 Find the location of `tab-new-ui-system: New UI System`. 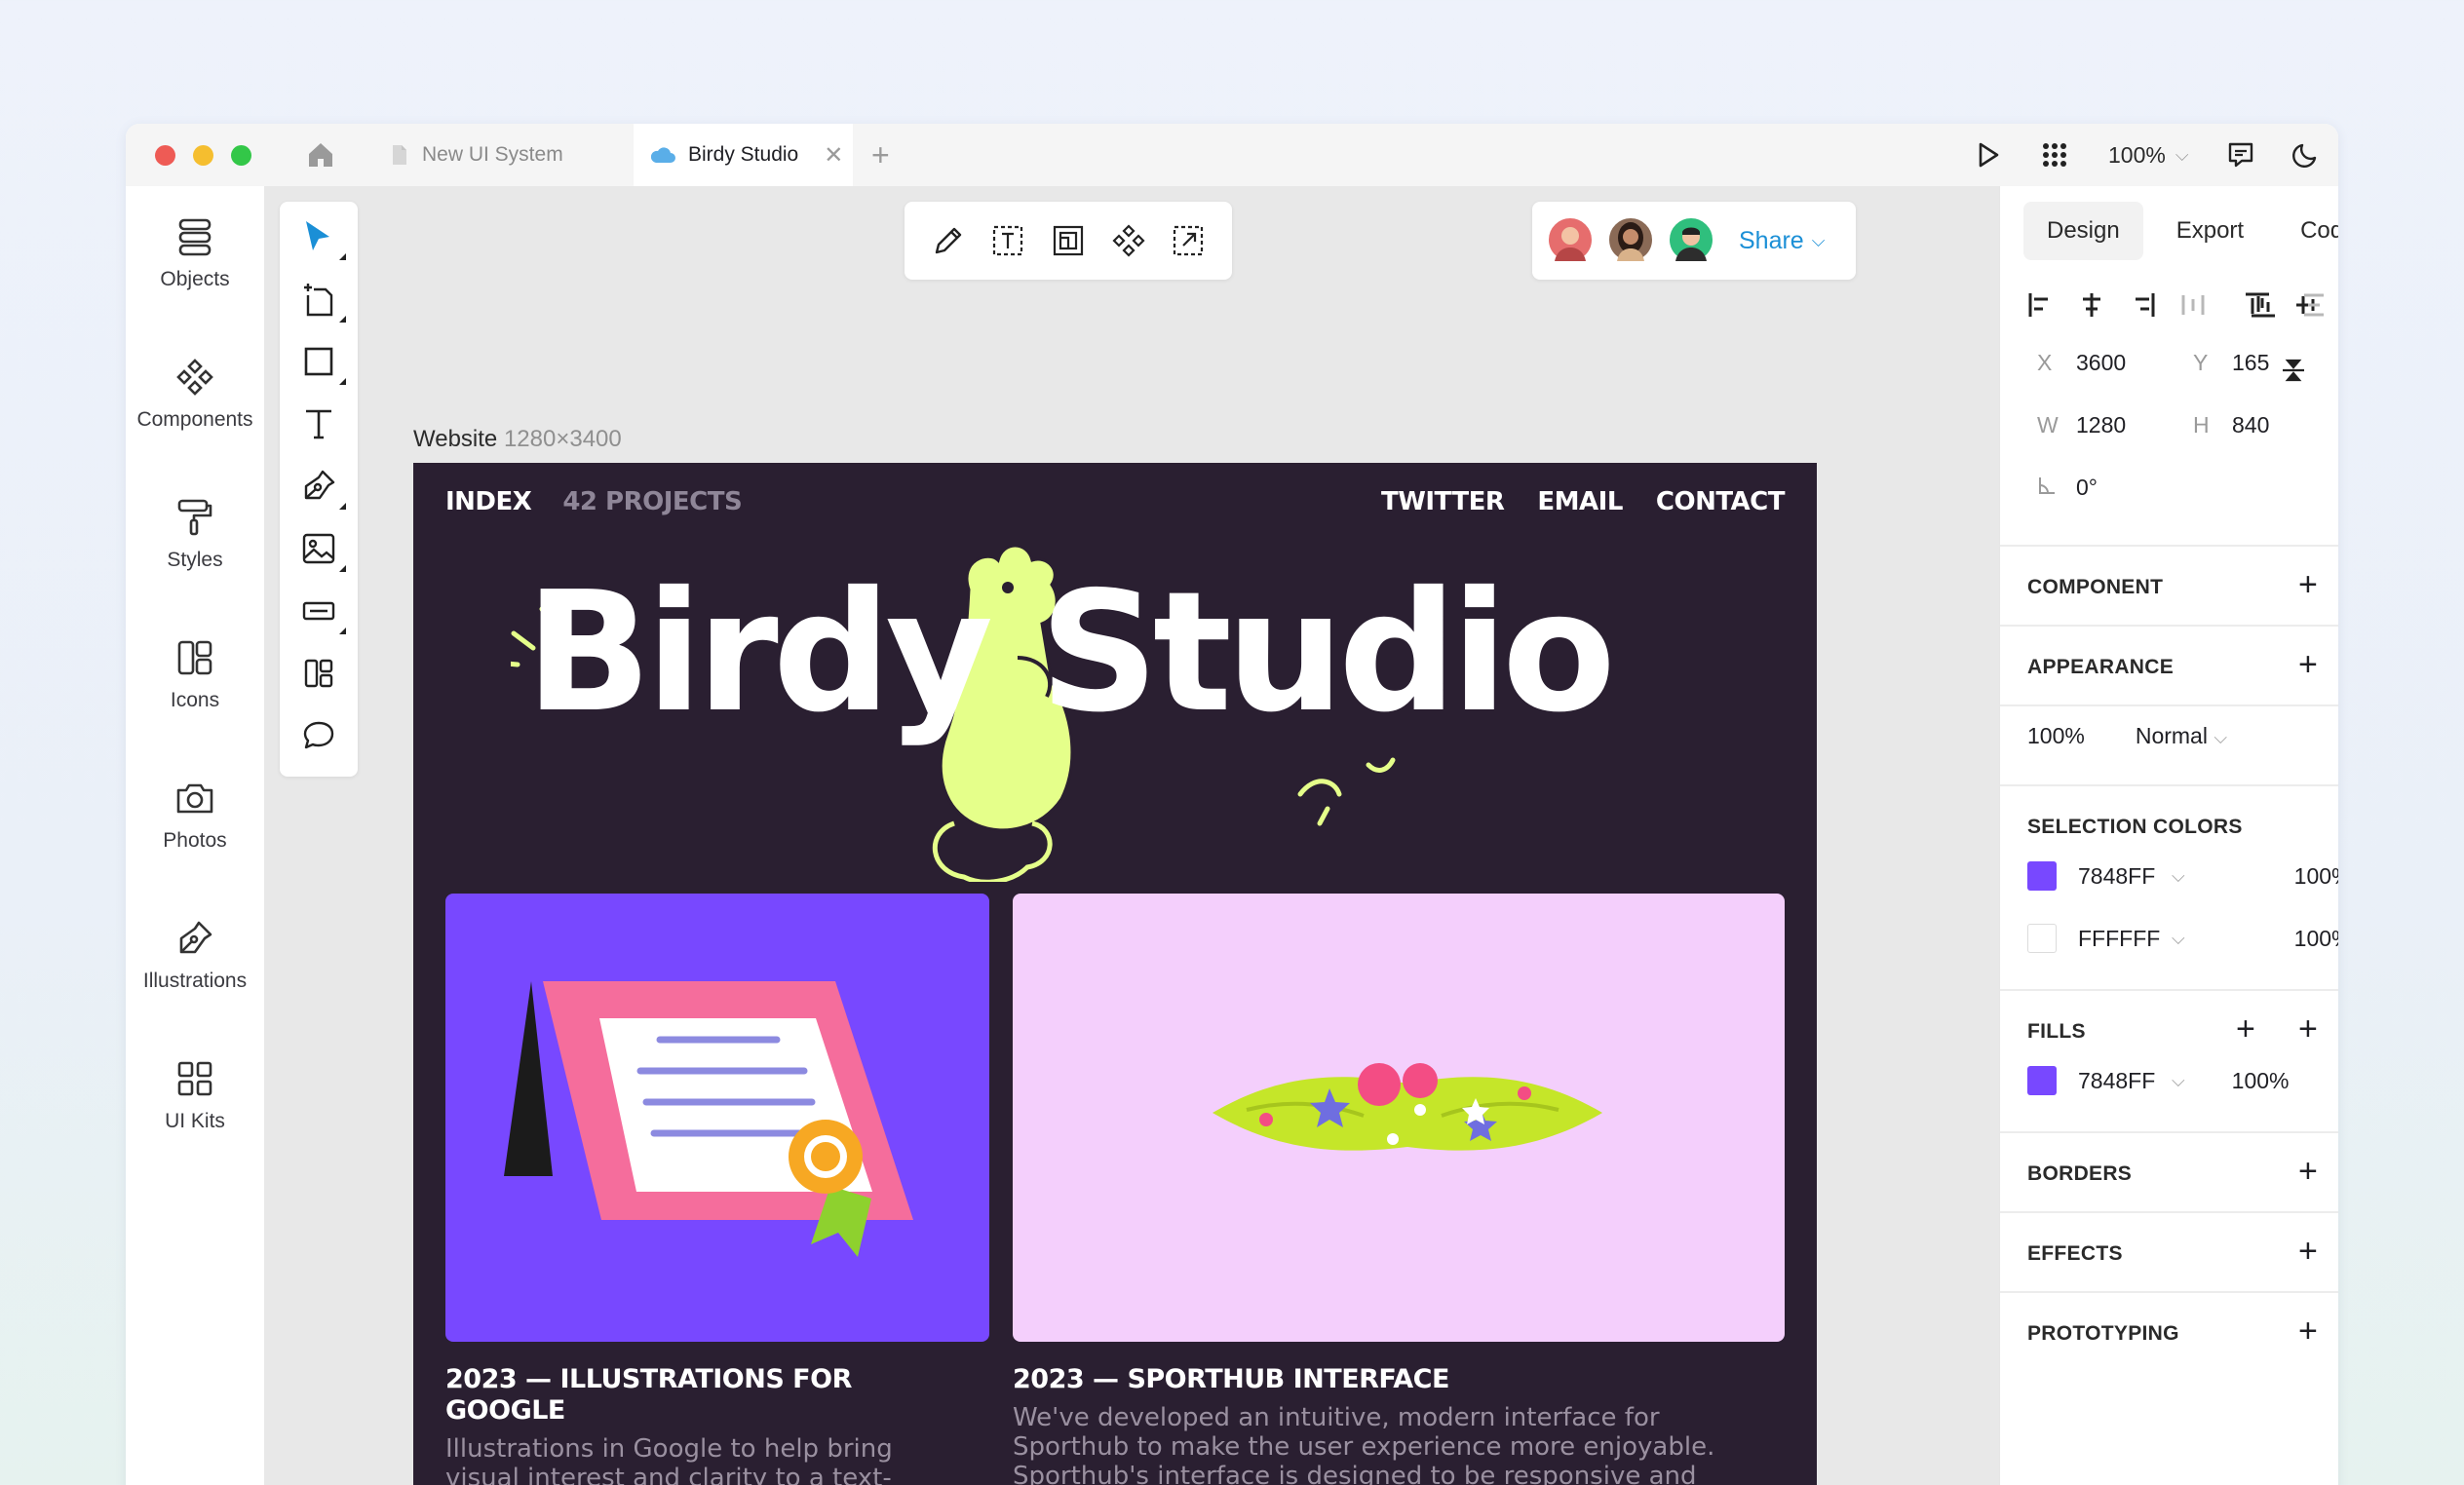

tab-new-ui-system: New UI System is located at coordinates (510, 155).